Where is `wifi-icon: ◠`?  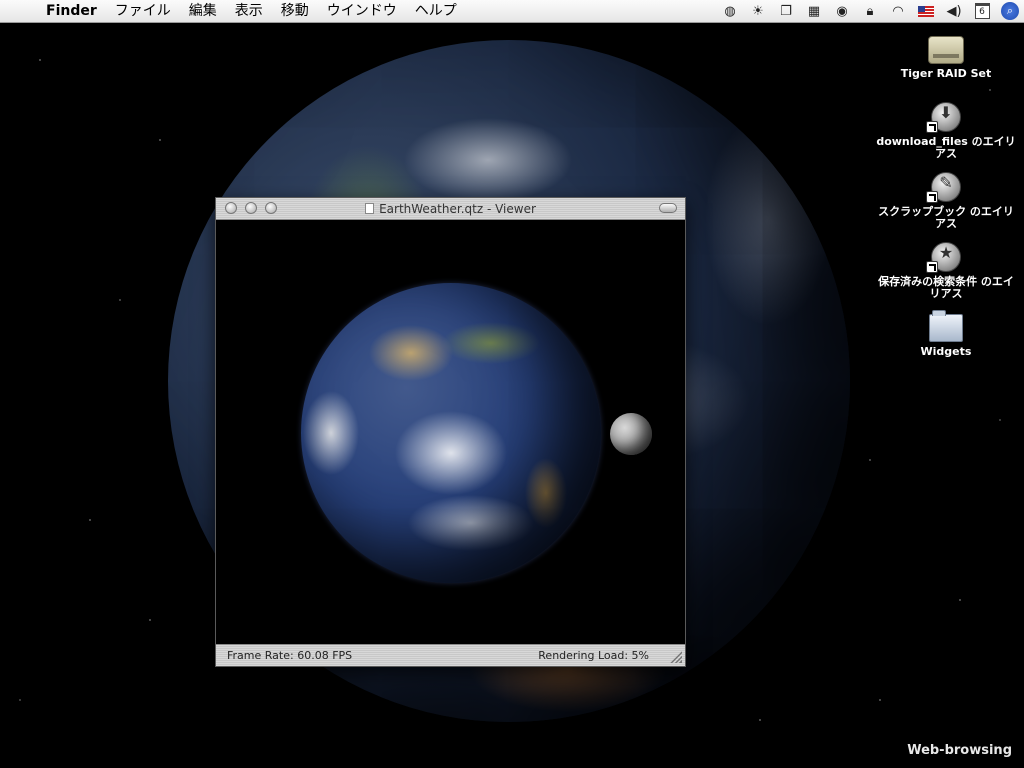 wifi-icon: ◠ is located at coordinates (898, 11).